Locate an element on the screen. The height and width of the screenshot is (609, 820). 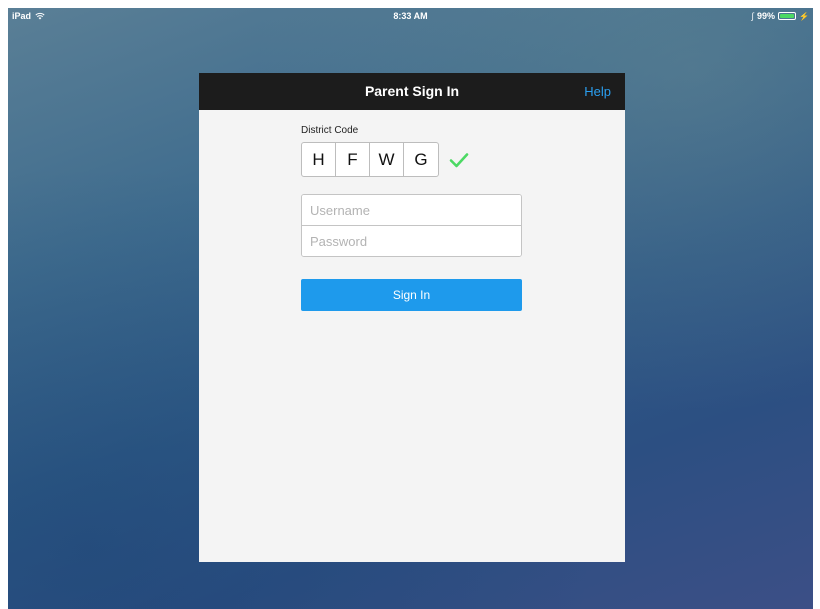
bluetooth-icon: ∫ is located at coordinates (753, 16).